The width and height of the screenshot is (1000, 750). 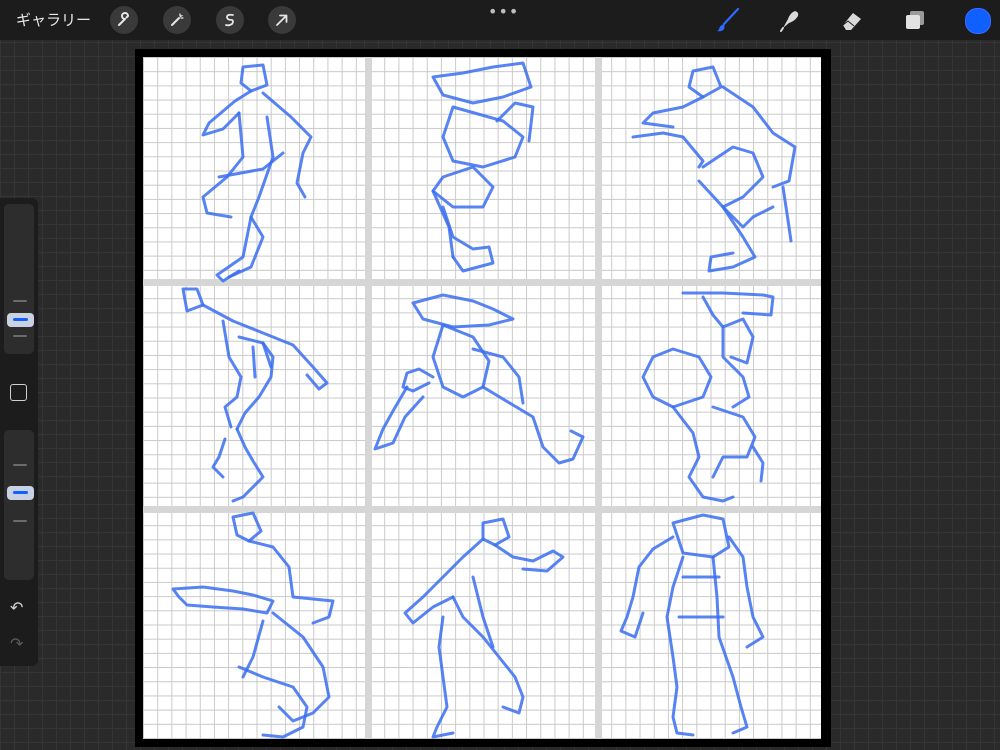 I want to click on brush-tool-button, so click(x=728, y=20).